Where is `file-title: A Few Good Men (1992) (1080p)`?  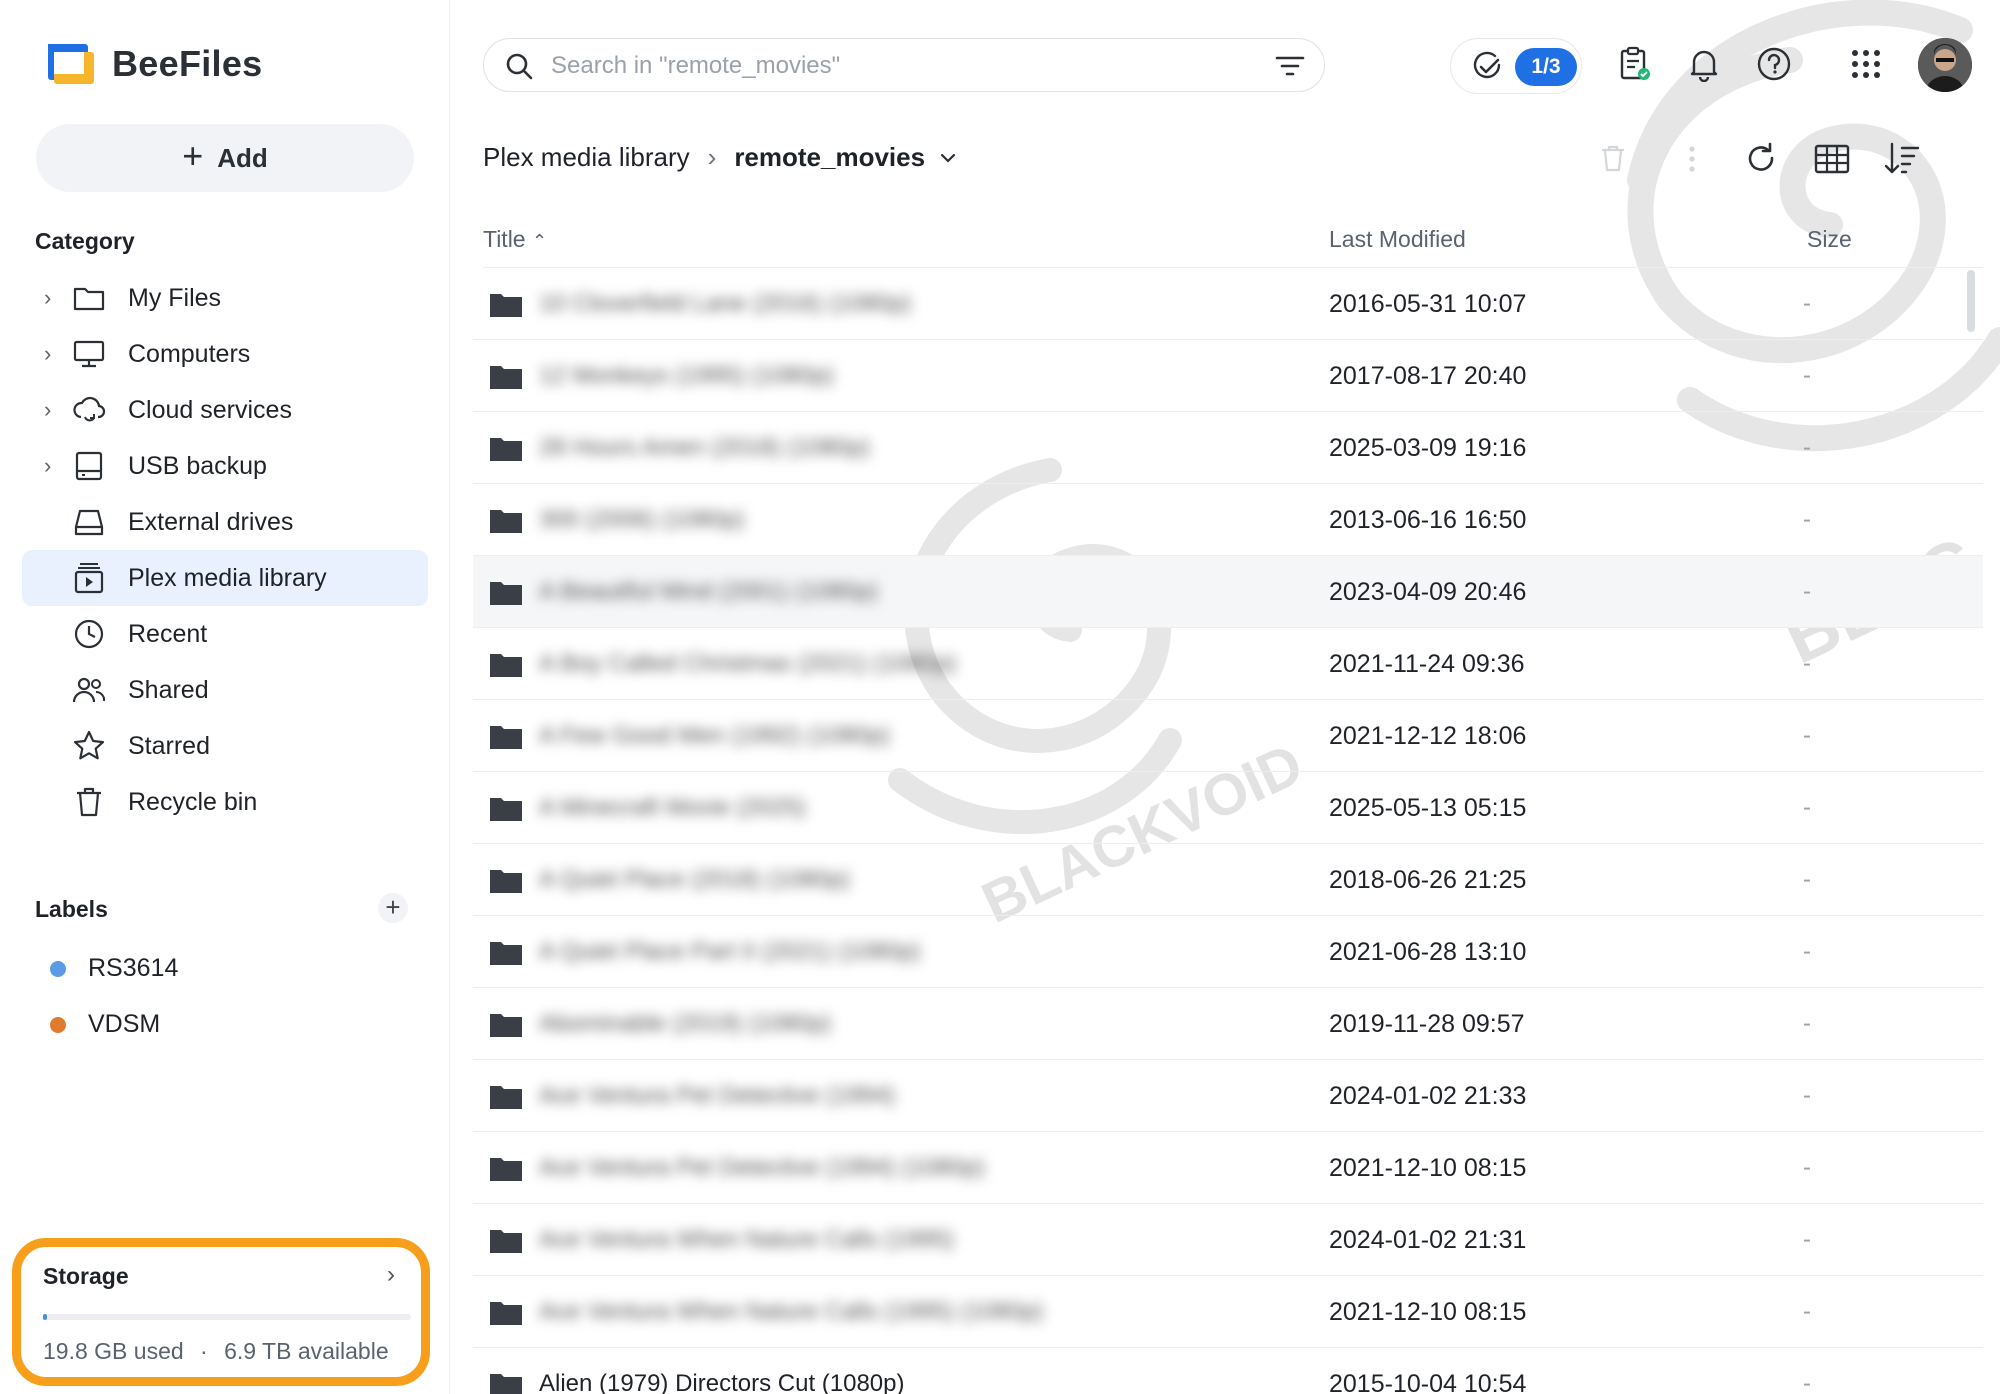 file-title: A Few Good Men (1992) (1080p) is located at coordinates (714, 736).